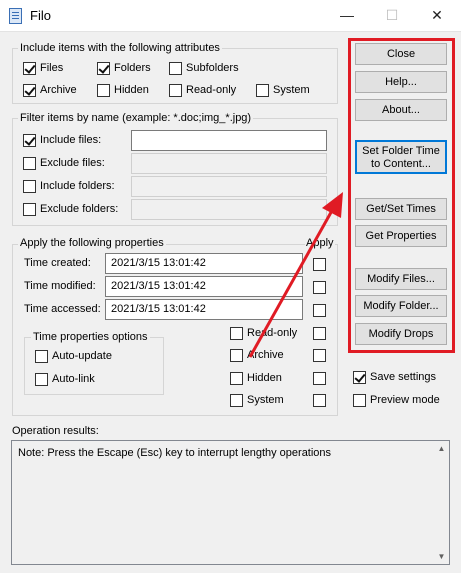 This screenshot has height=573, width=461. What do you see at coordinates (292, 282) in the screenshot?
I see `annotation-arrow-shaft` at bounding box center [292, 282].